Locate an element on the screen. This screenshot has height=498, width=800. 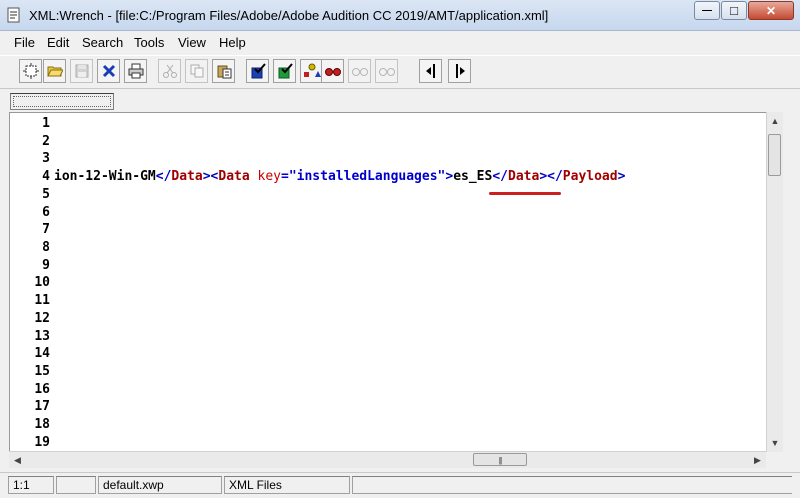
tree-view-button is located at coordinates (311, 71).